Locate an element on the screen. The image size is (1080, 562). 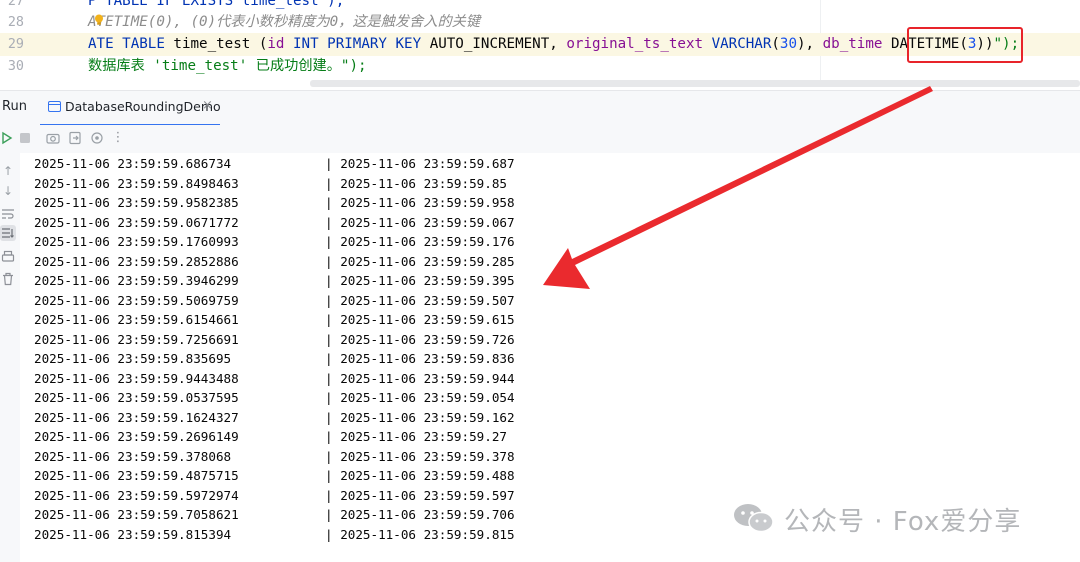
db-timestamp: 2025-11-06 23:59:59.395 is located at coordinates (427, 280).